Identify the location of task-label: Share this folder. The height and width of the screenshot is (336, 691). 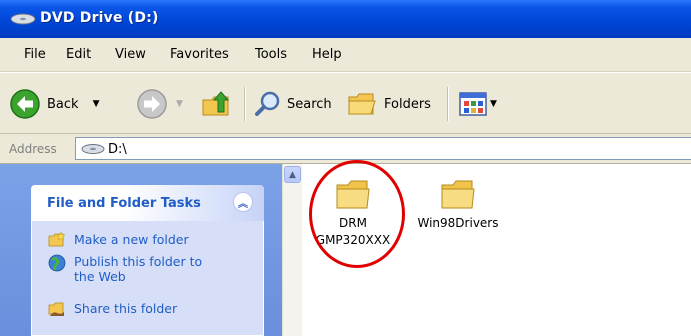
(126, 308).